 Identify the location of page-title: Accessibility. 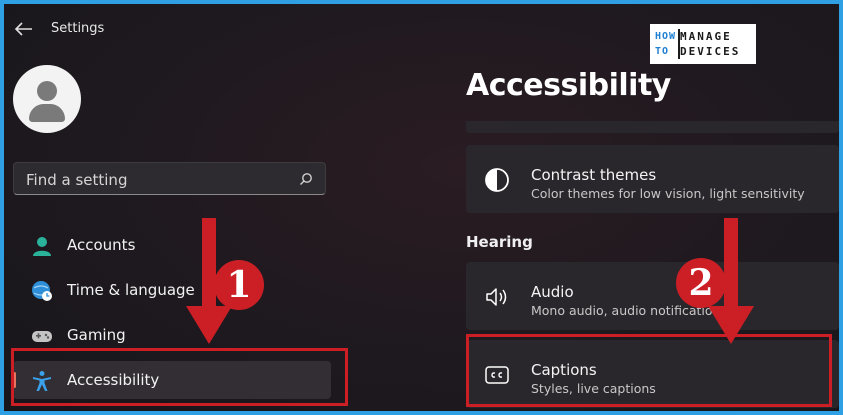
(568, 85).